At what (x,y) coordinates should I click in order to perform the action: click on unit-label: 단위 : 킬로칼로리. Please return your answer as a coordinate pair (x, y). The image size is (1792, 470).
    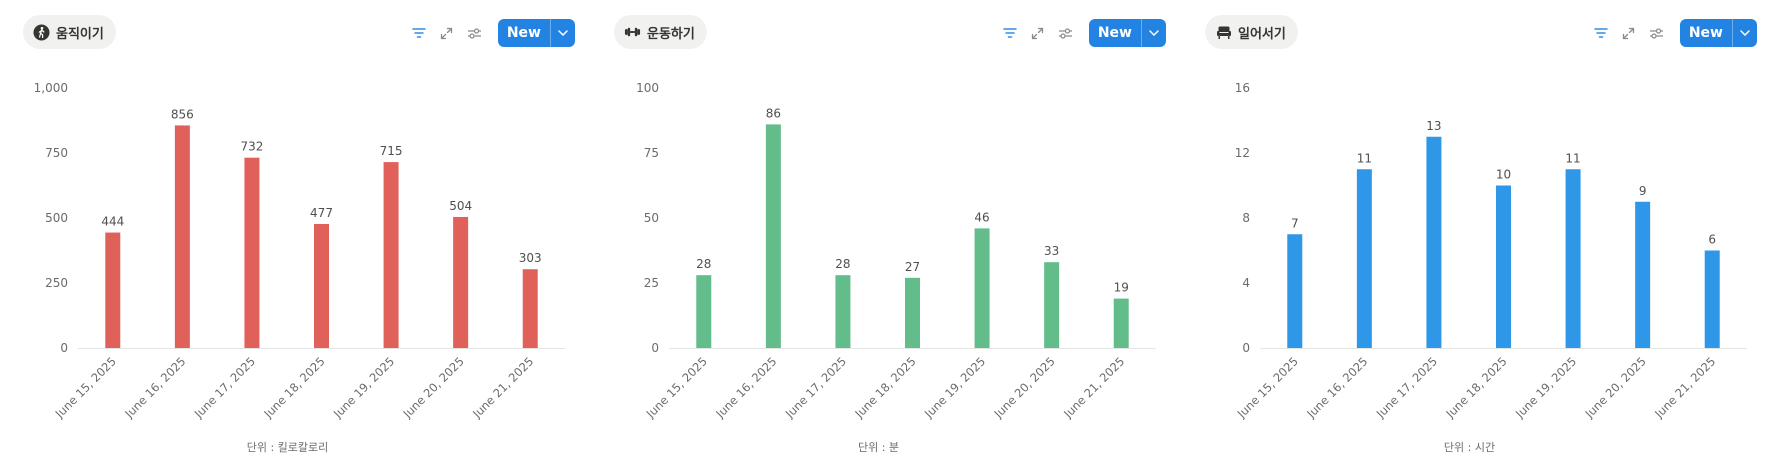
    Looking at the image, I should click on (287, 447).